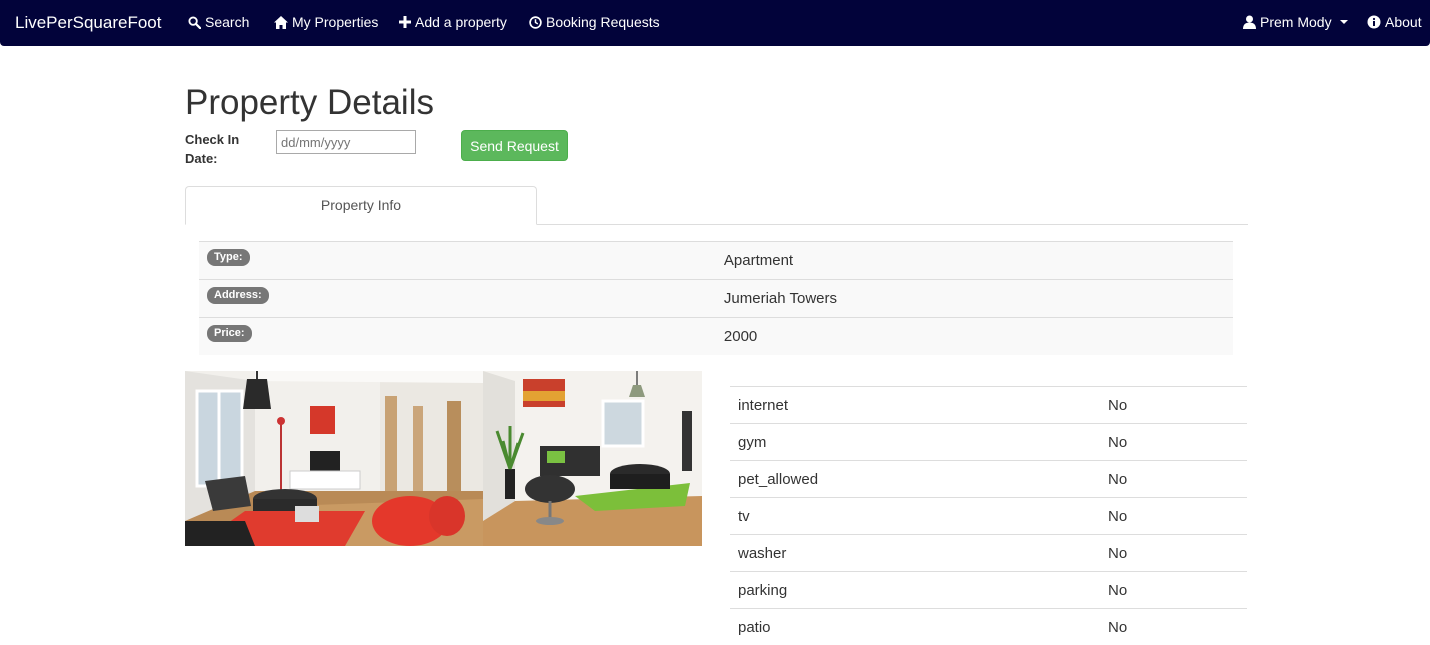  What do you see at coordinates (335, 22) in the screenshot?
I see `nav-my-properties-label: My Properties` at bounding box center [335, 22].